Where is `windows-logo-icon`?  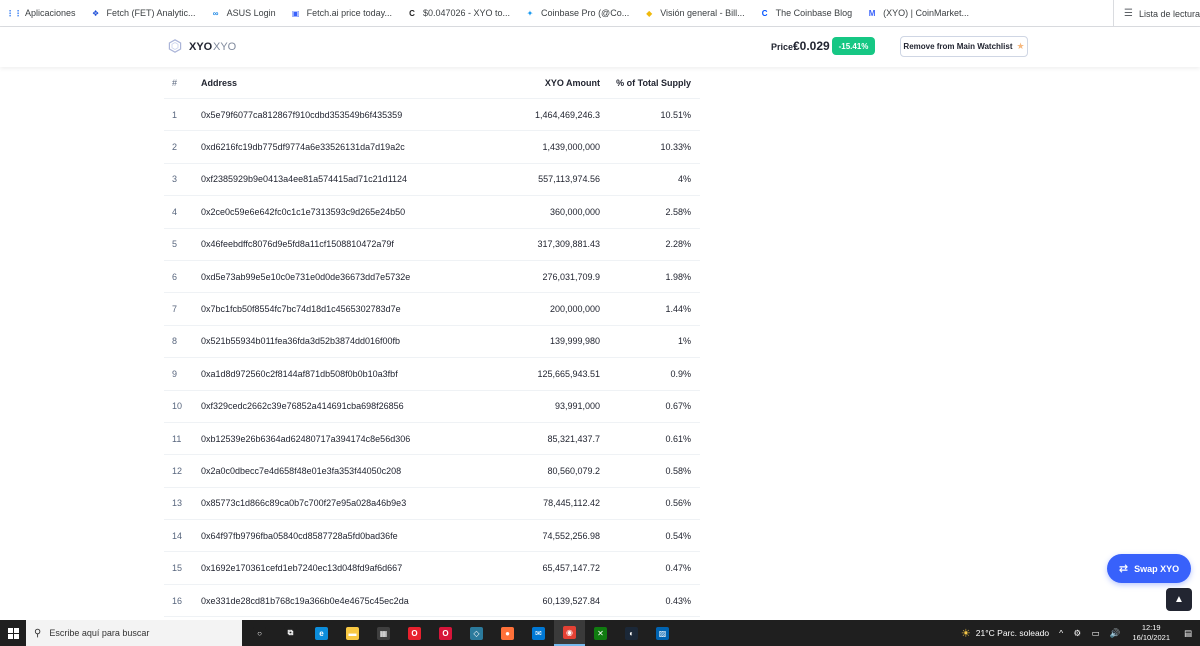 windows-logo-icon is located at coordinates (13, 633).